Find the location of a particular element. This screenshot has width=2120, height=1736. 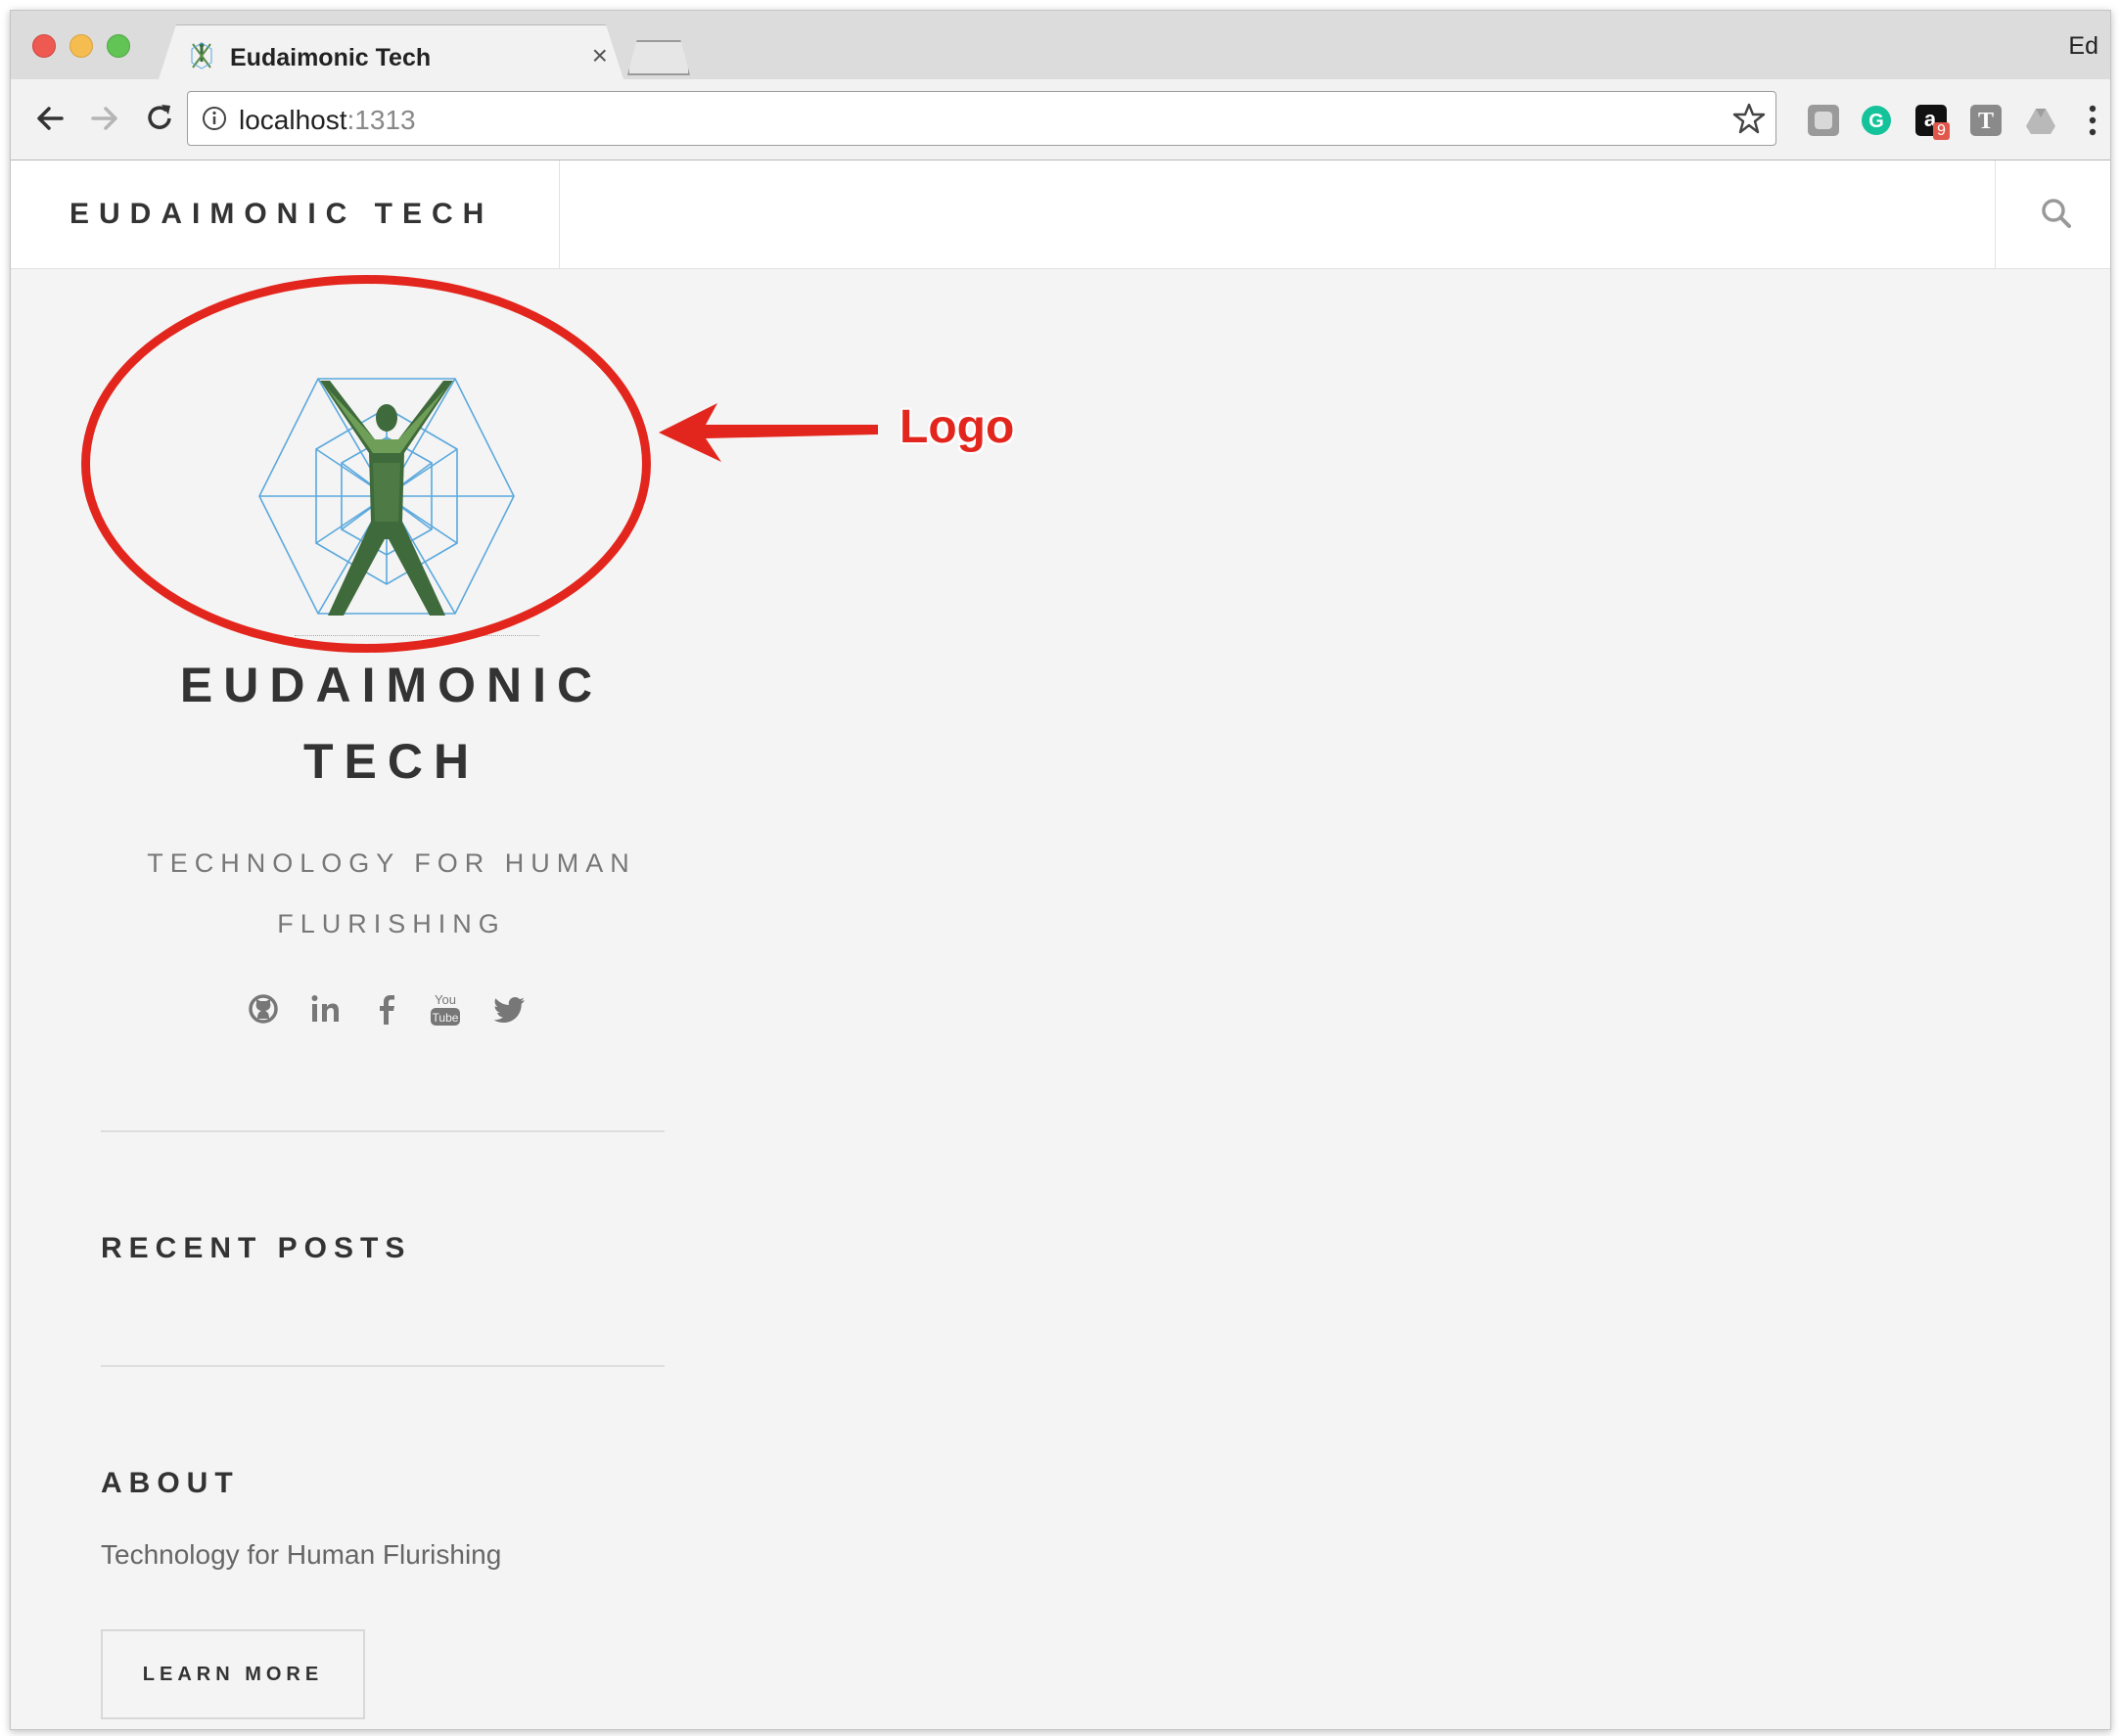

svg-text: G is located at coordinates (1876, 121).